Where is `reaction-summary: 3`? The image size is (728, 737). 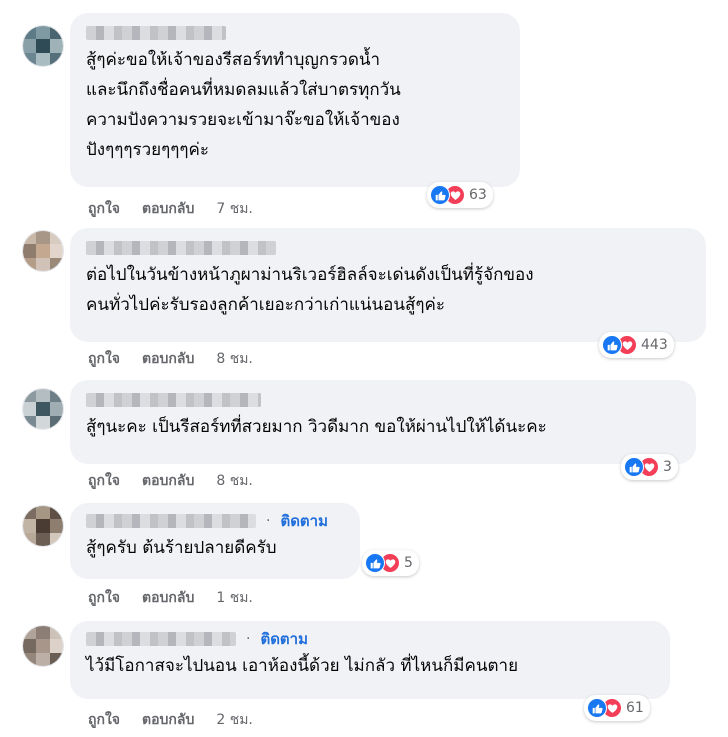
reaction-summary: 3 is located at coordinates (649, 467).